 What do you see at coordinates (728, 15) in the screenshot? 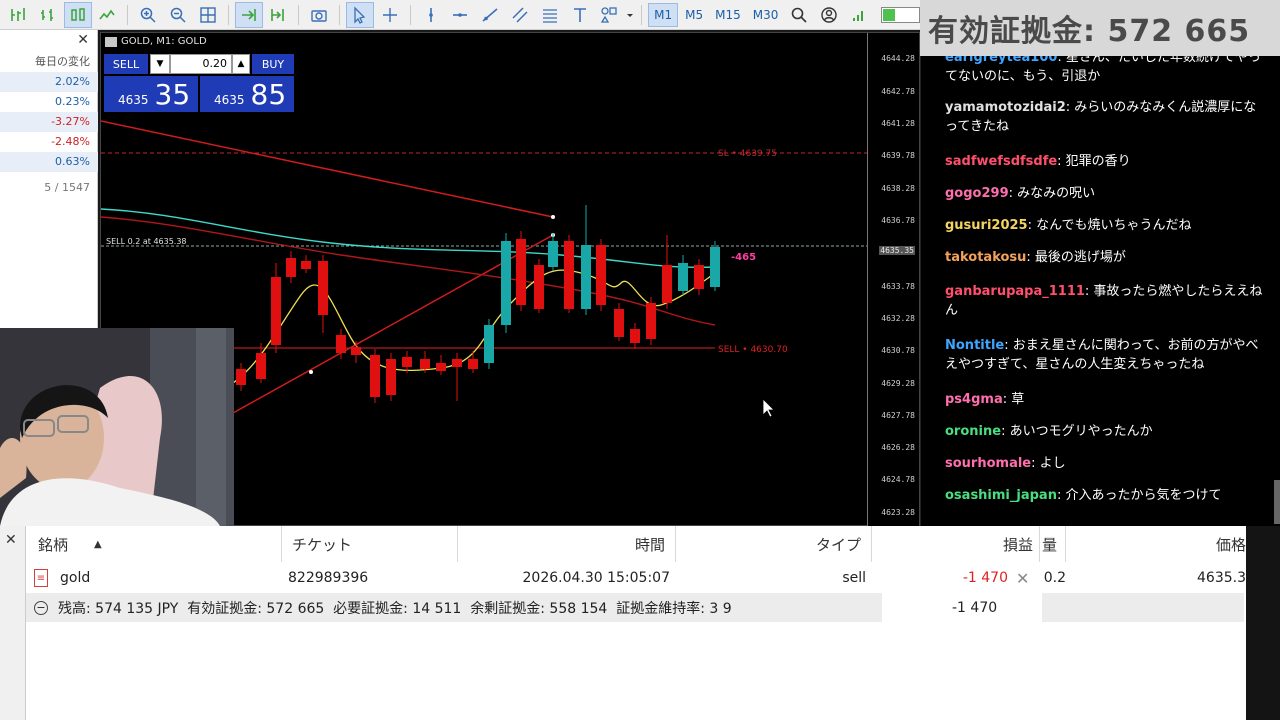
I see `timeframe-m15: M15` at bounding box center [728, 15].